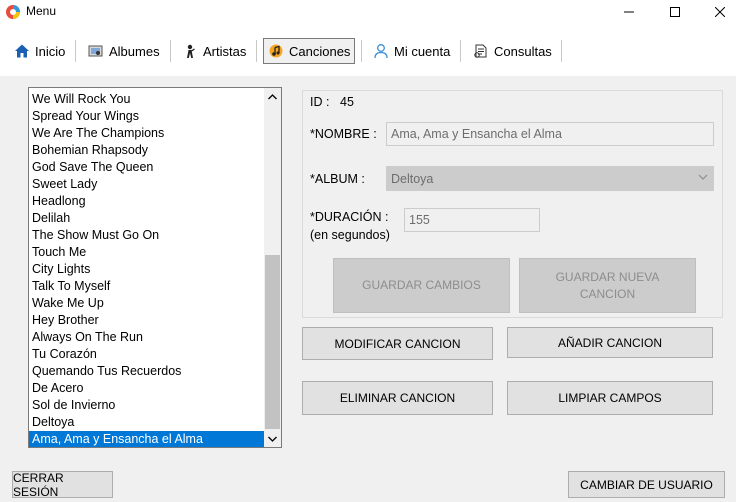  What do you see at coordinates (320, 102) in the screenshot?
I see `id-label: ID :` at bounding box center [320, 102].